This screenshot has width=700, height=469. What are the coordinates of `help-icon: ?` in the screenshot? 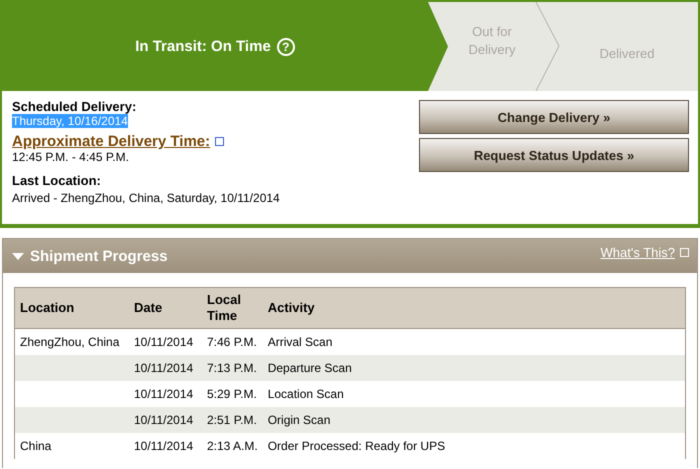 It's located at (285, 47).